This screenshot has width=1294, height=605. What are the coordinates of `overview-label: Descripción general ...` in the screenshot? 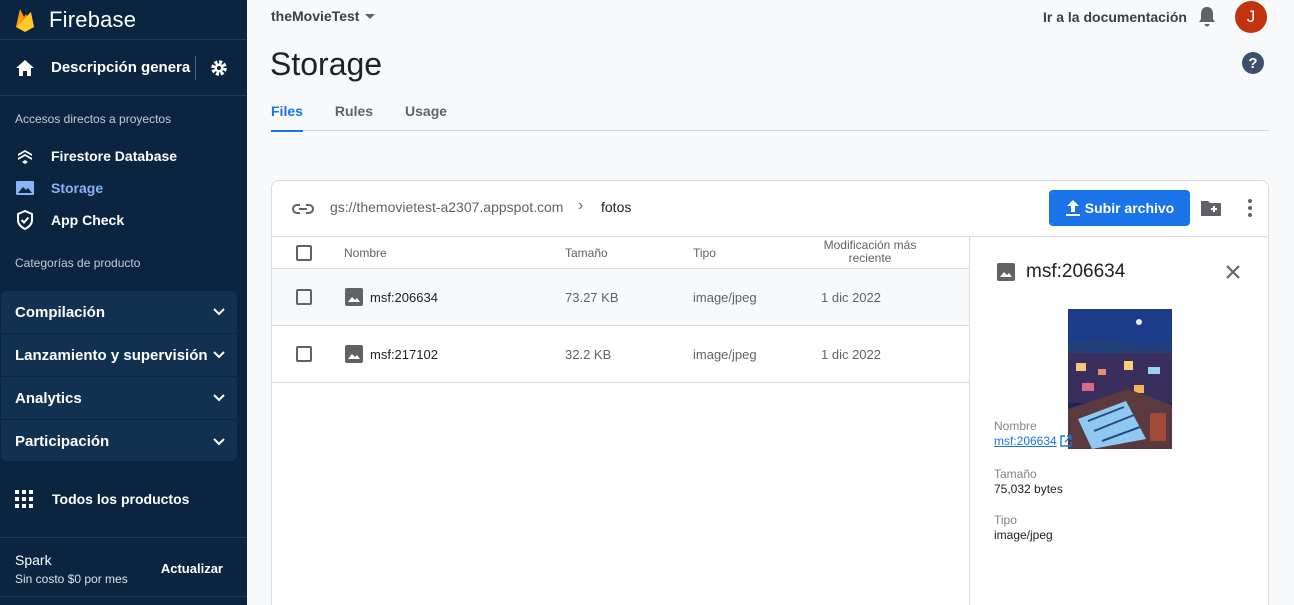 It's located at (121, 67).